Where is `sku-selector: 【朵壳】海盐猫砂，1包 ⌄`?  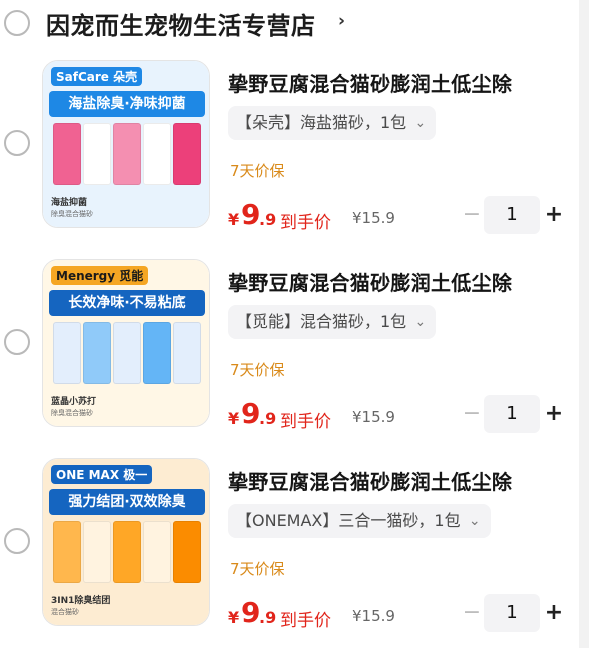 sku-selector: 【朵壳】海盐猫砂，1包 ⌄ is located at coordinates (332, 123).